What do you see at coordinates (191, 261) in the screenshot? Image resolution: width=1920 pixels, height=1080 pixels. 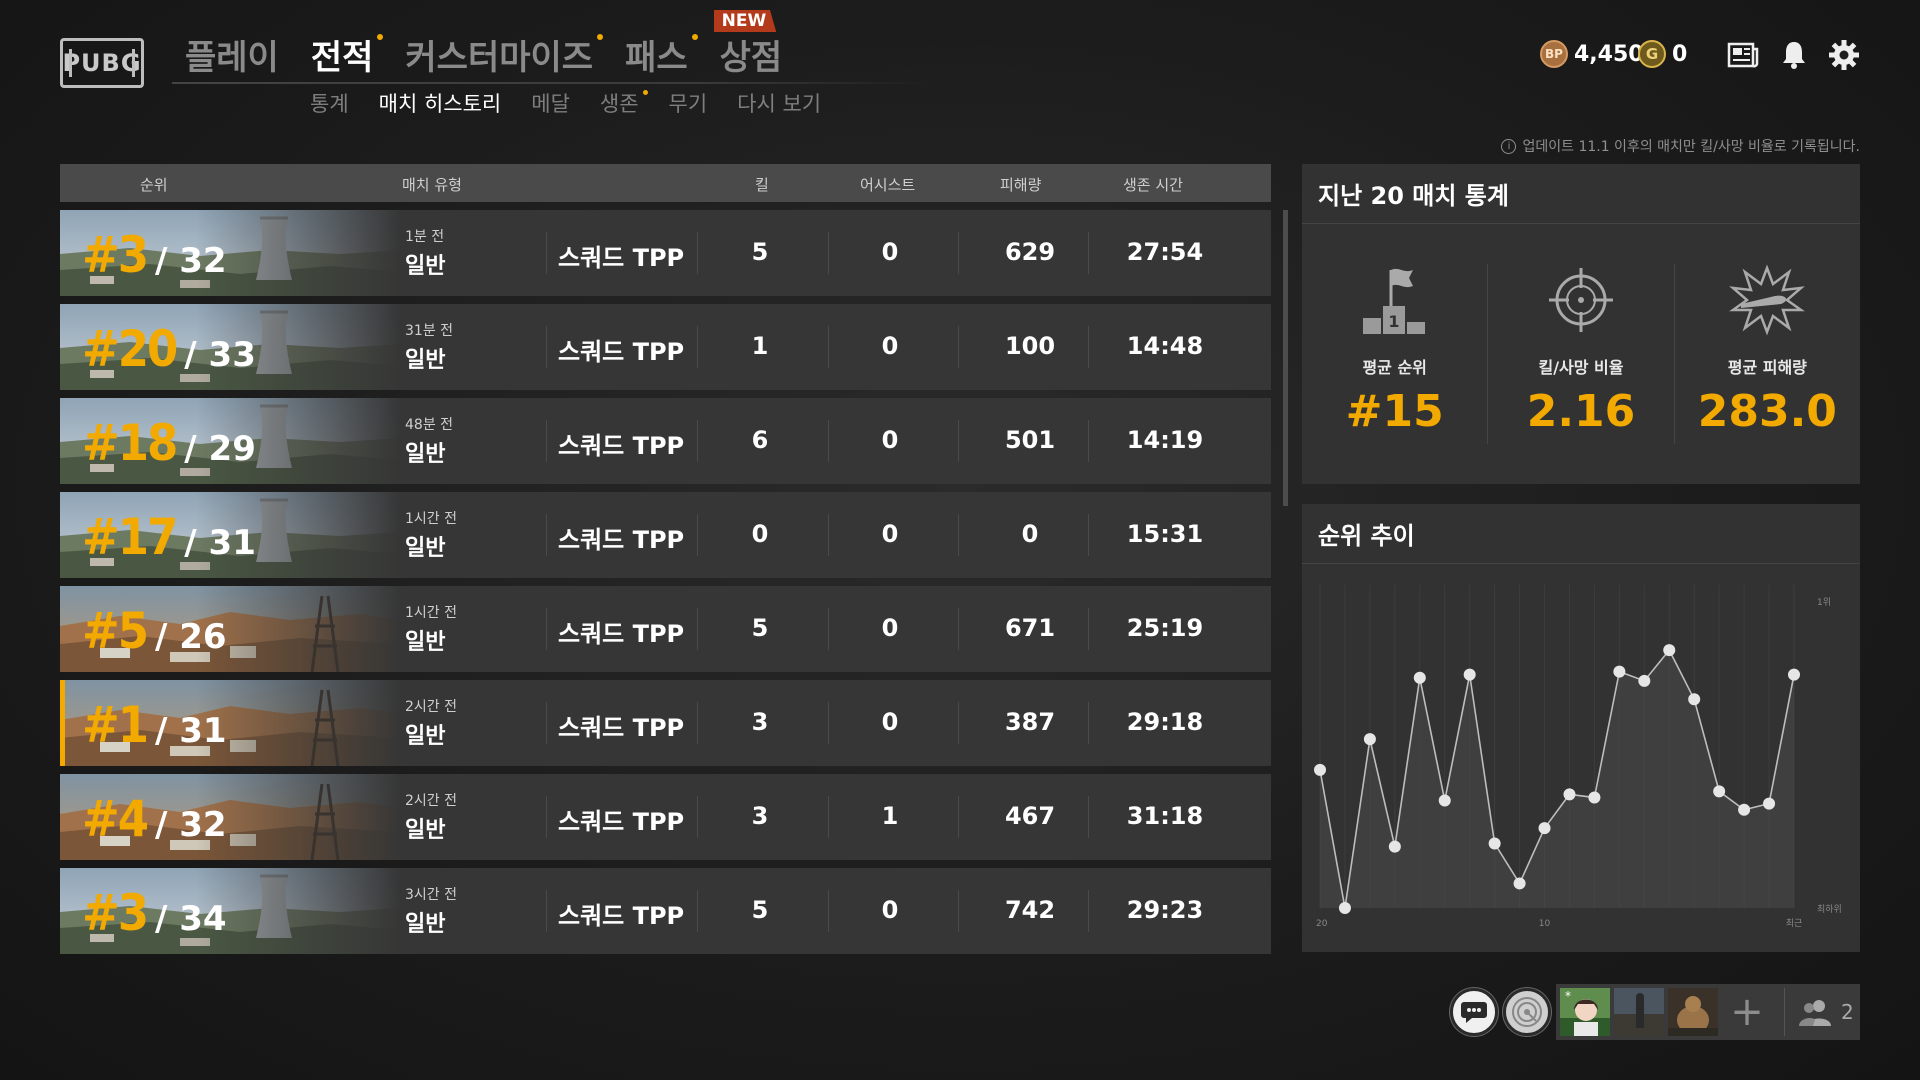 I see `rank-total: / 32` at bounding box center [191, 261].